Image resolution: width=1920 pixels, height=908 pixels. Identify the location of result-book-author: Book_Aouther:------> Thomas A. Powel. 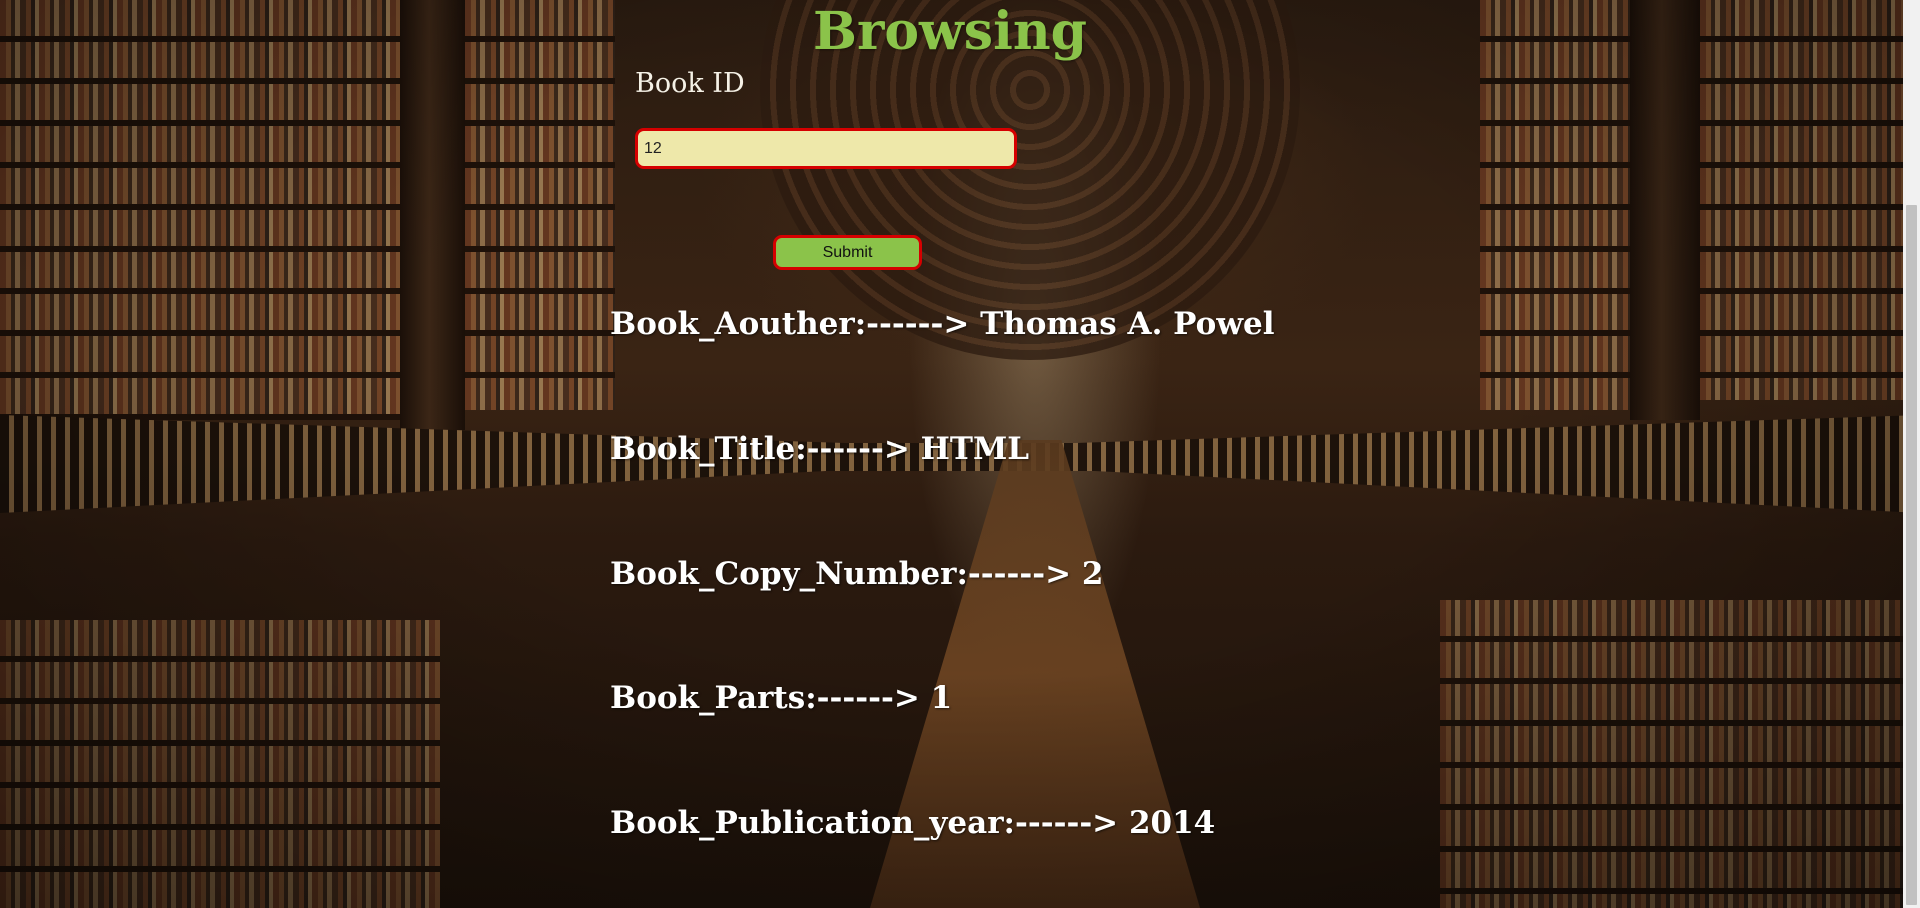
(942, 324).